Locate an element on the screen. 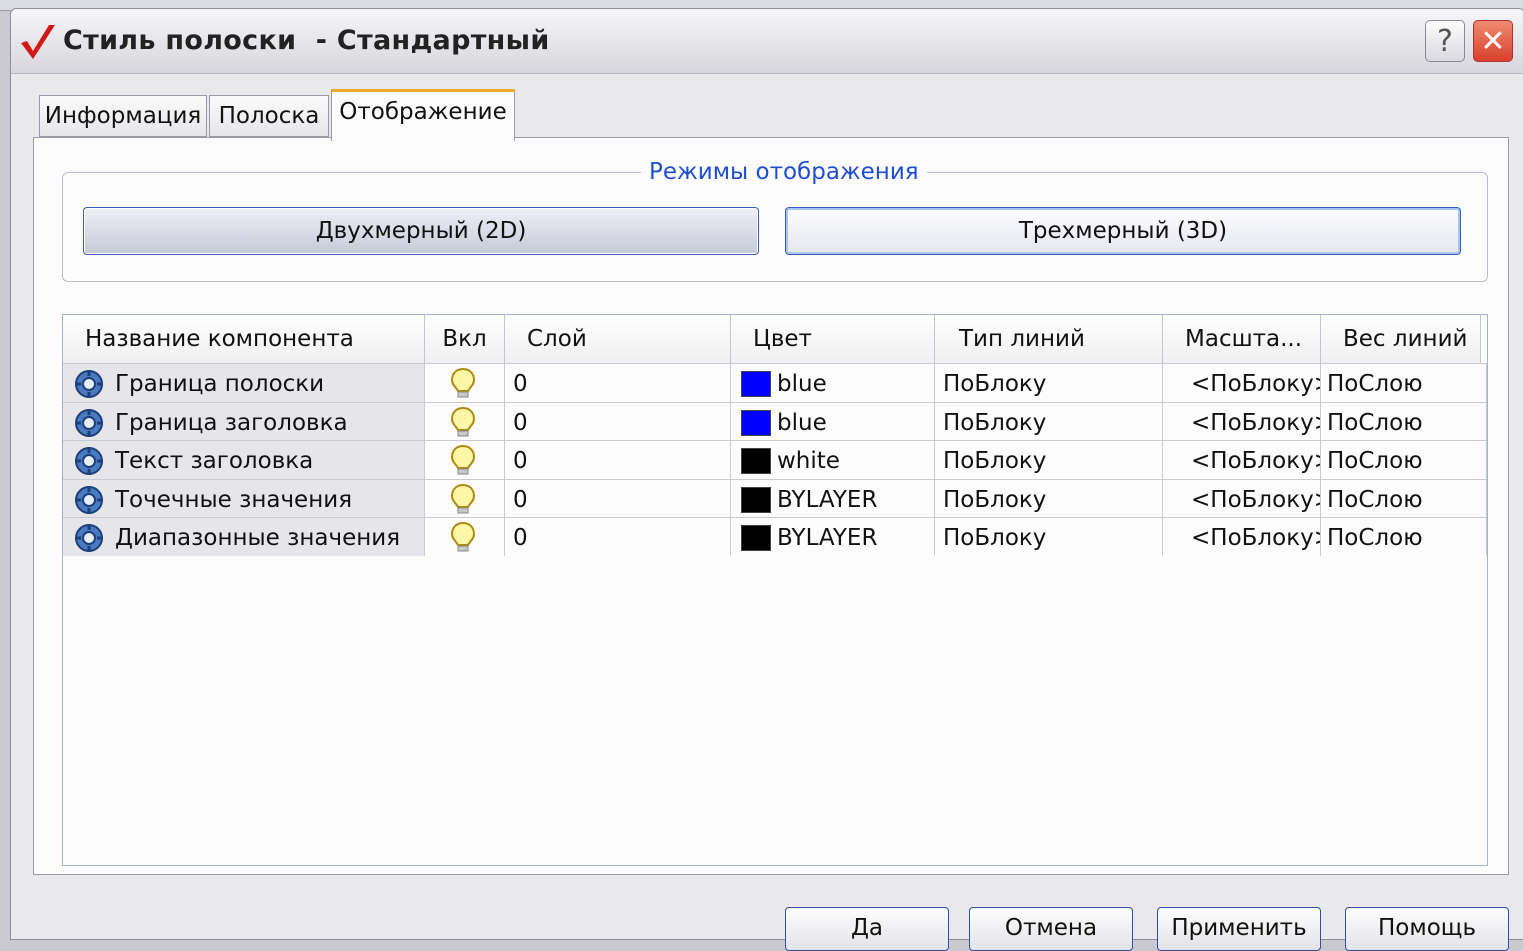  color-name-text: white is located at coordinates (808, 461).